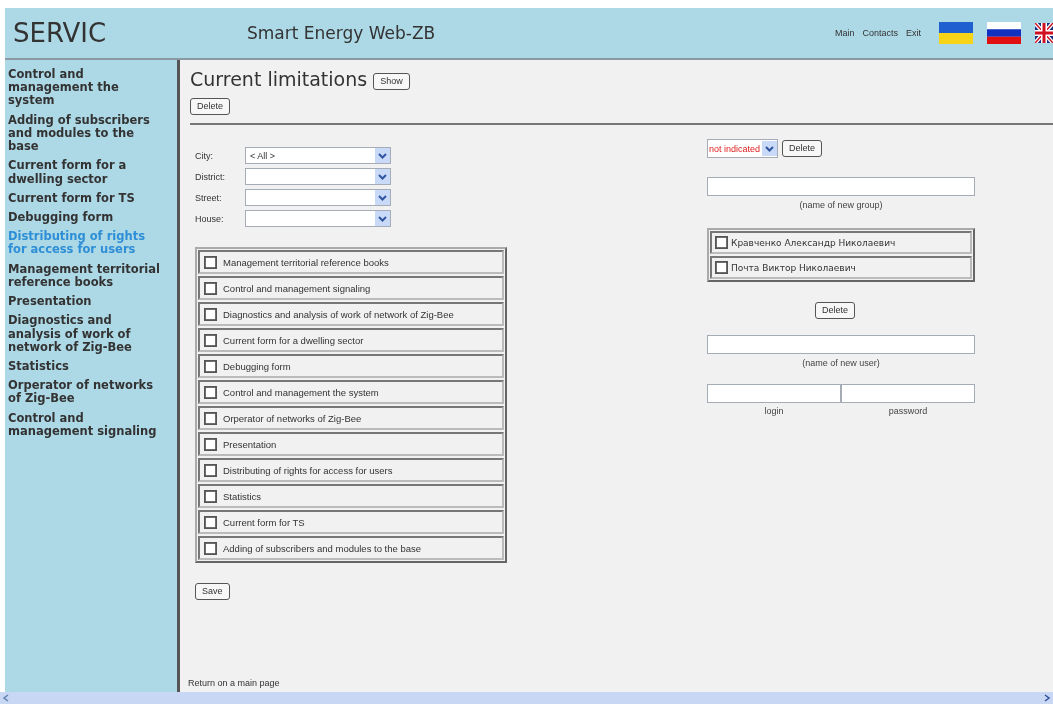 This screenshot has height=704, width=1053. I want to click on horizontal-scrollbar, so click(526, 698).